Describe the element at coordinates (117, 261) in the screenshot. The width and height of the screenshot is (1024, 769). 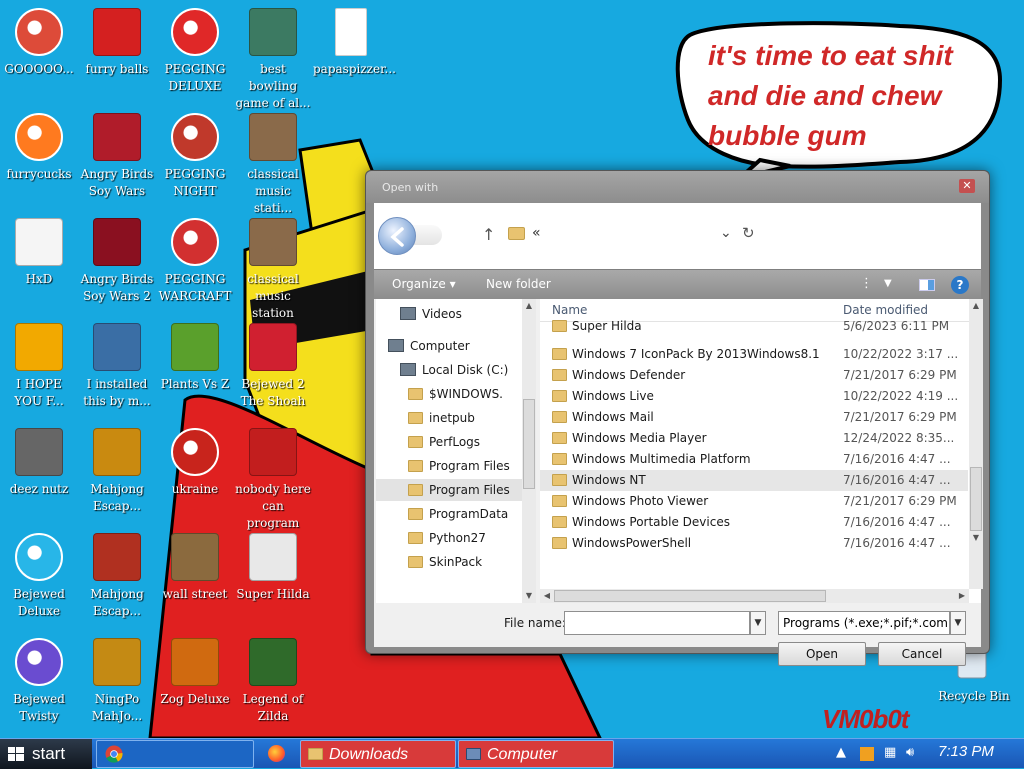
I see `desktop-icon-angry-birds-2: Angry Birds Soy Wars 2` at that location.